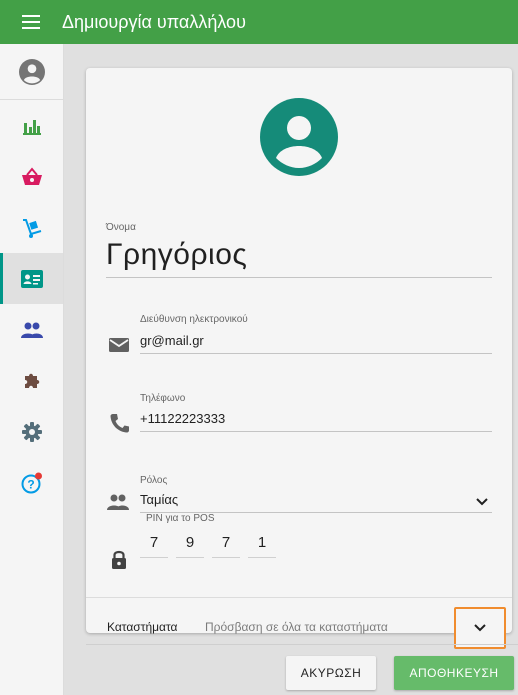 The width and height of the screenshot is (518, 695). I want to click on stores-access-value: Πρόσβαση σε όλα τα καταστήματα, so click(296, 627).